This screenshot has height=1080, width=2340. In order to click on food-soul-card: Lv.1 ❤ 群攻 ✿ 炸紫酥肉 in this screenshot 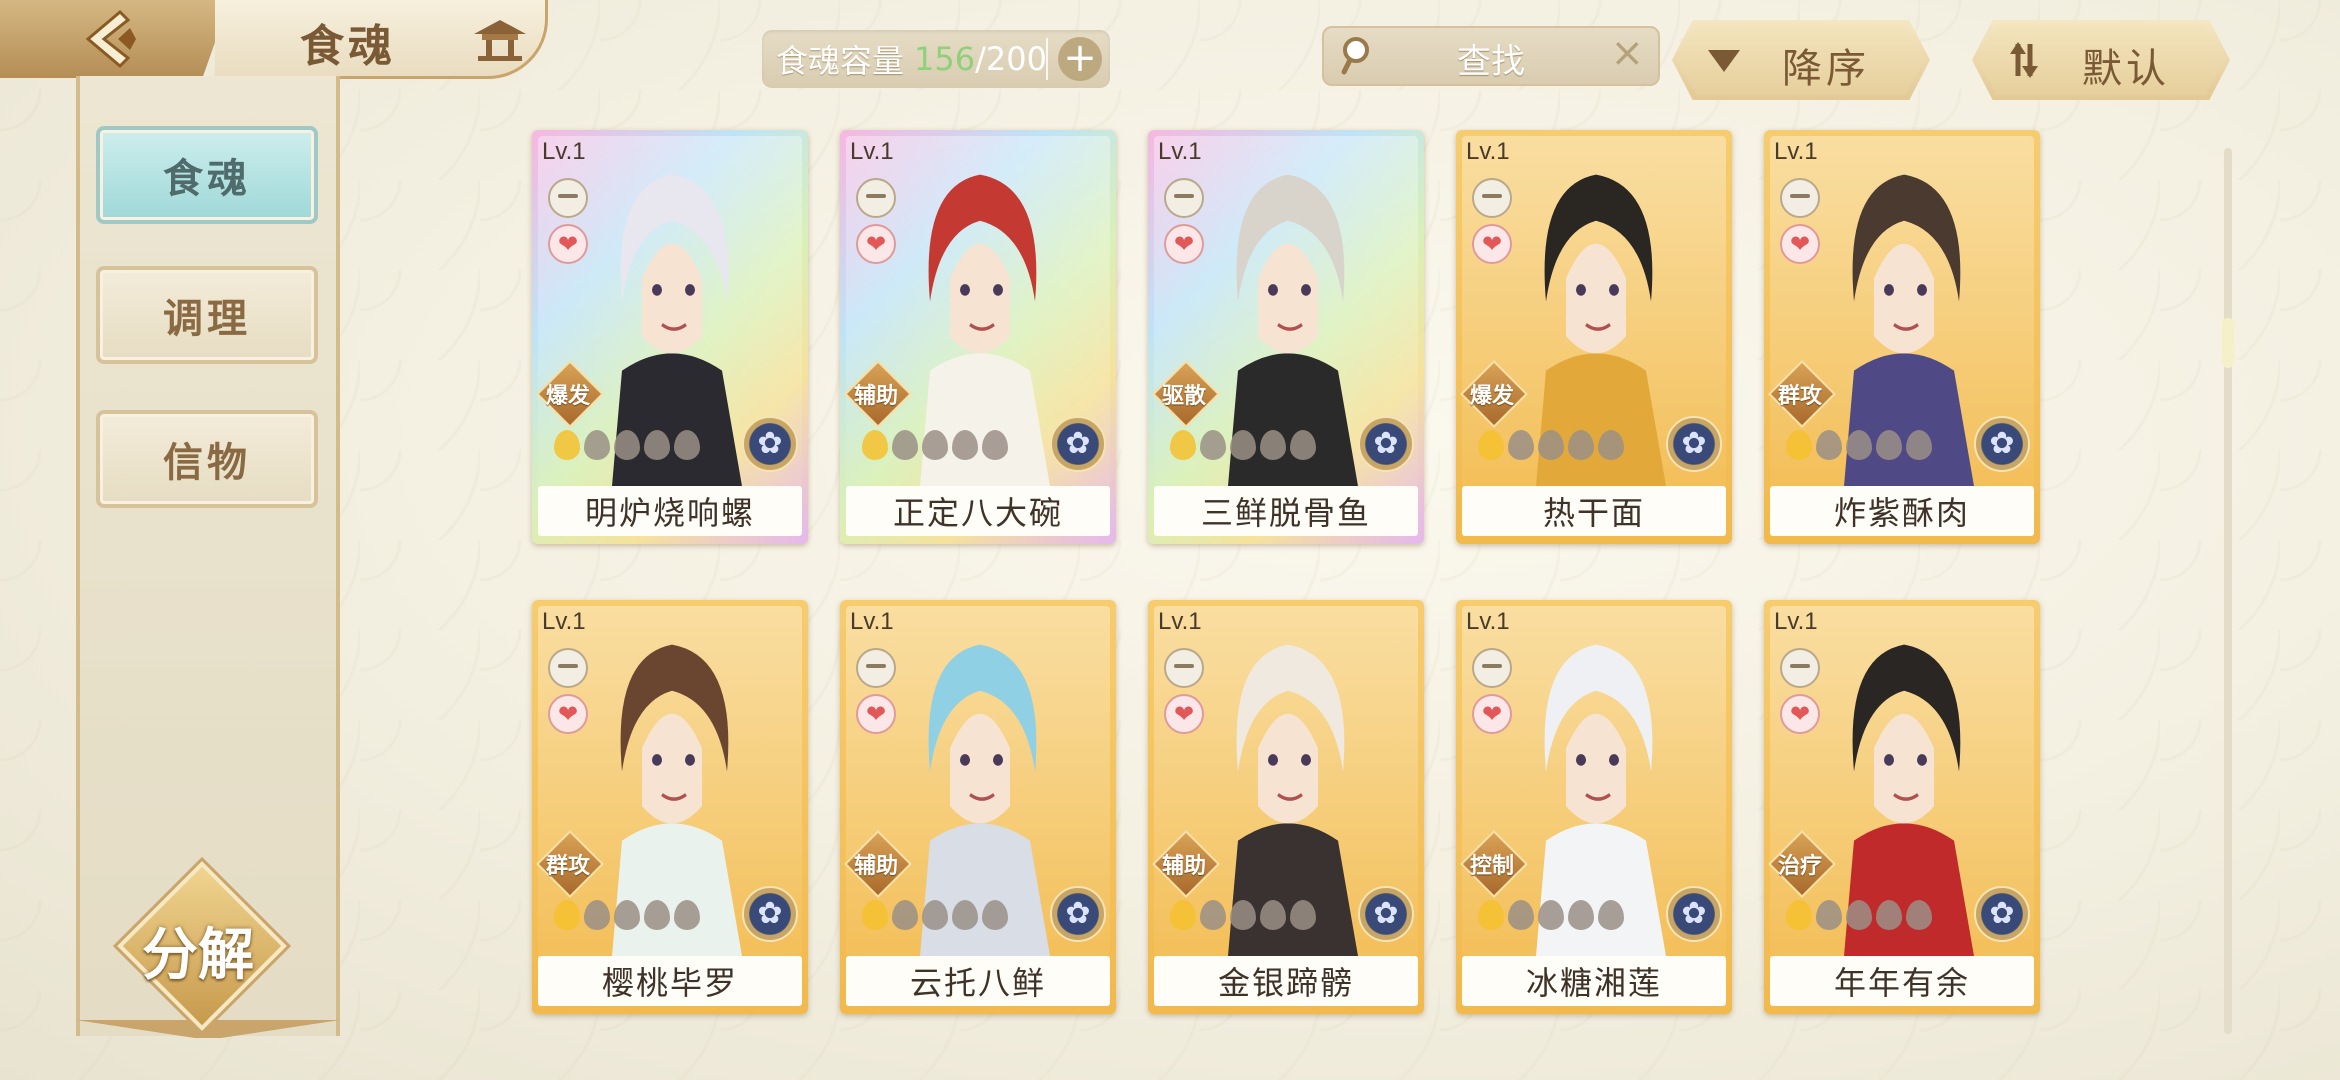, I will do `click(1902, 337)`.